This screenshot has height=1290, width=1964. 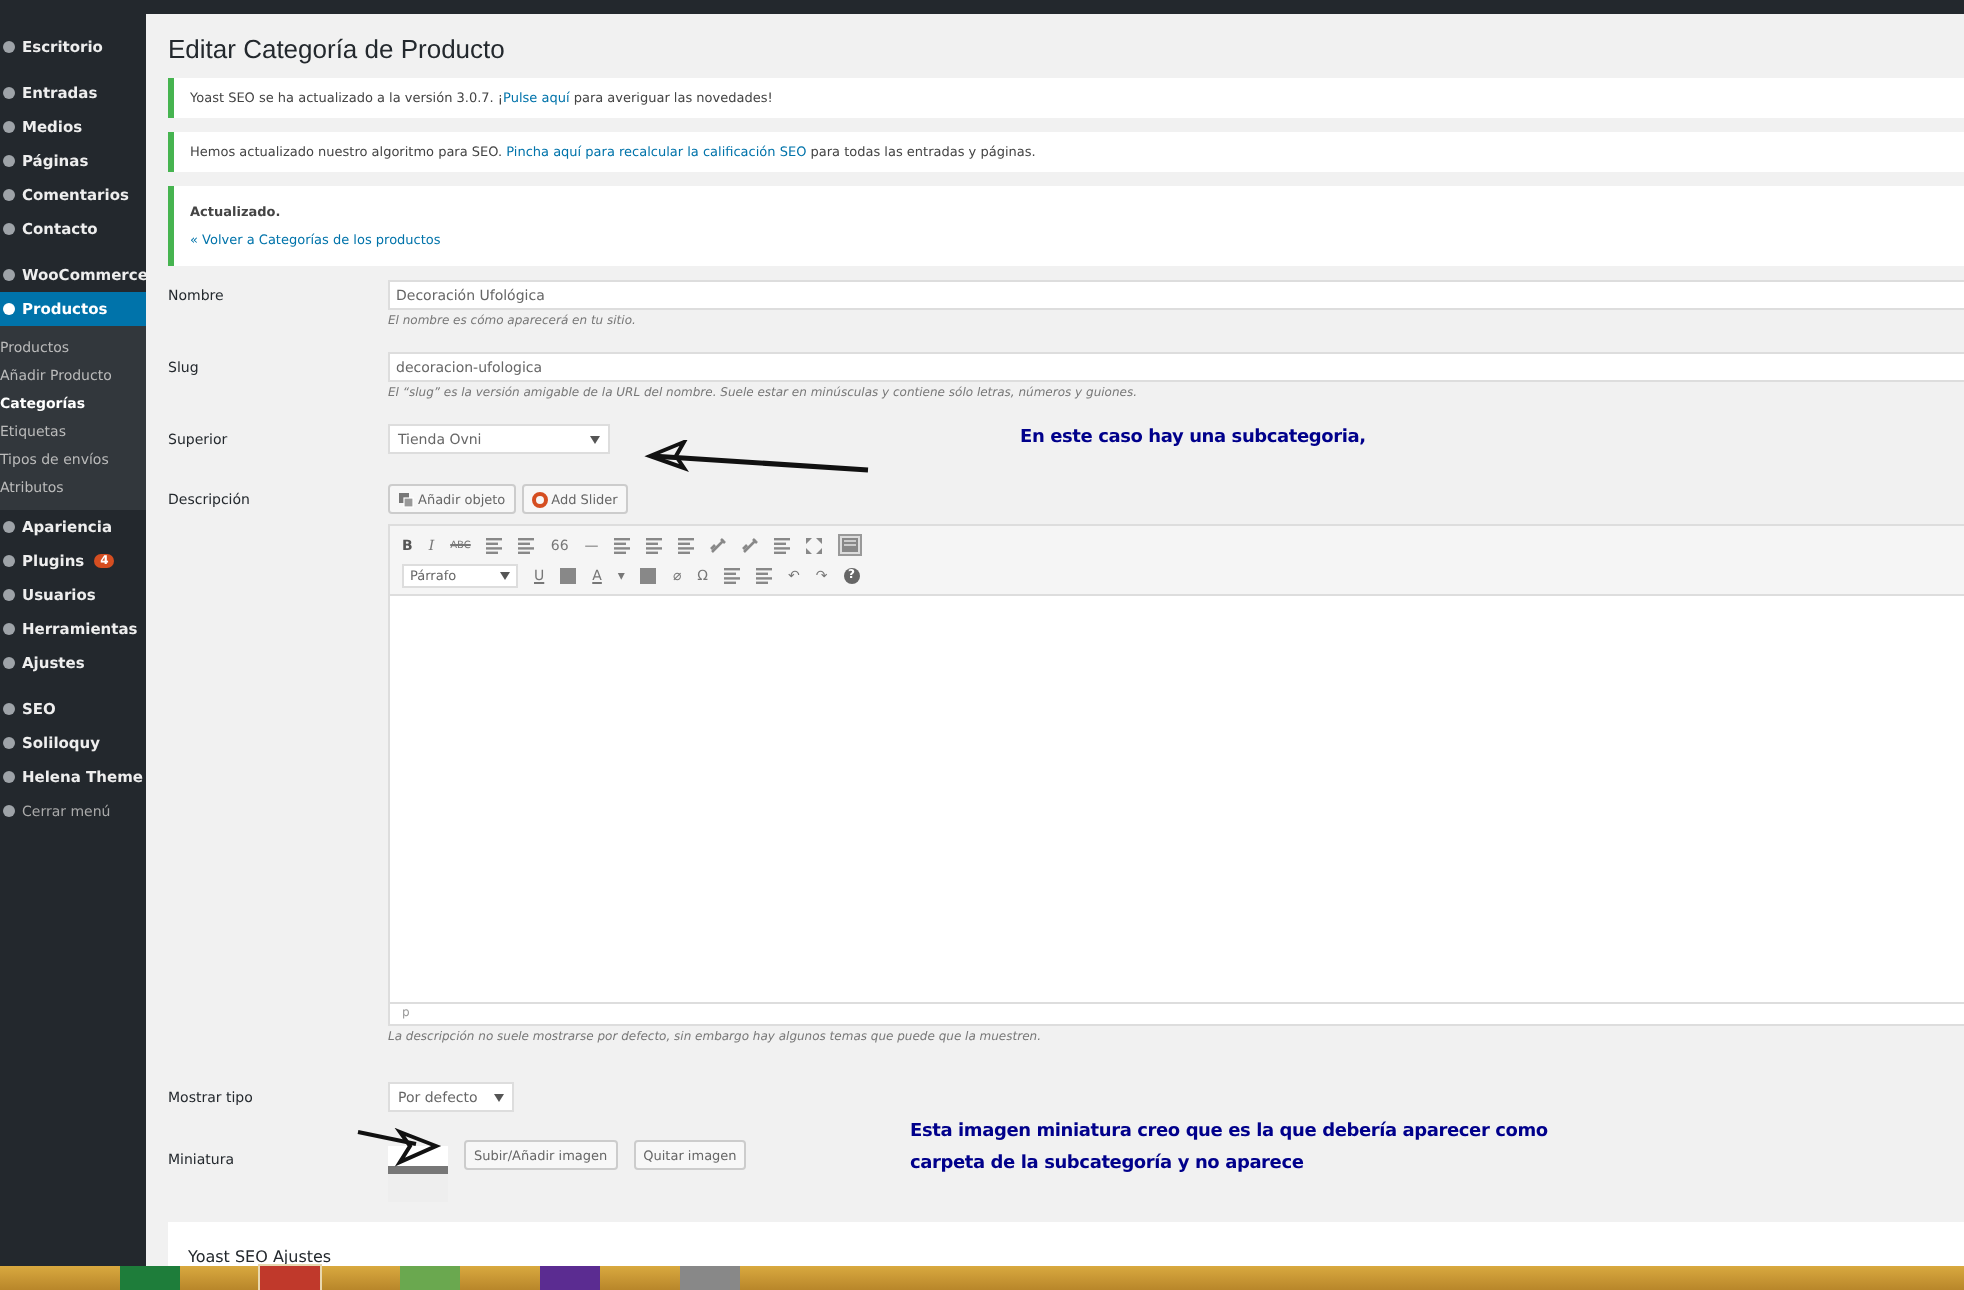 What do you see at coordinates (337, 50) in the screenshot?
I see `page-title: Editar Categoría de Producto` at bounding box center [337, 50].